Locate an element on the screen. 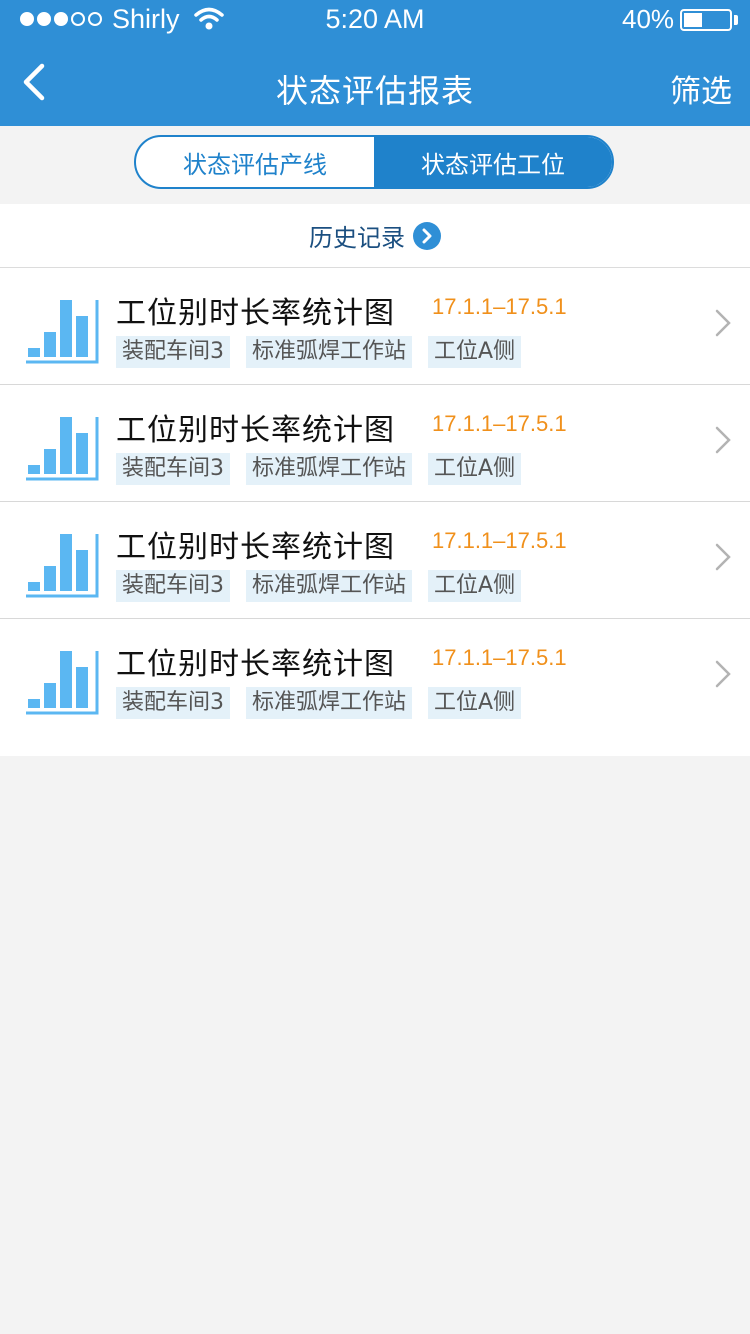 This screenshot has height=1334, width=750. segmented-control: 状态评估产线 状态评估工位 is located at coordinates (374, 162).